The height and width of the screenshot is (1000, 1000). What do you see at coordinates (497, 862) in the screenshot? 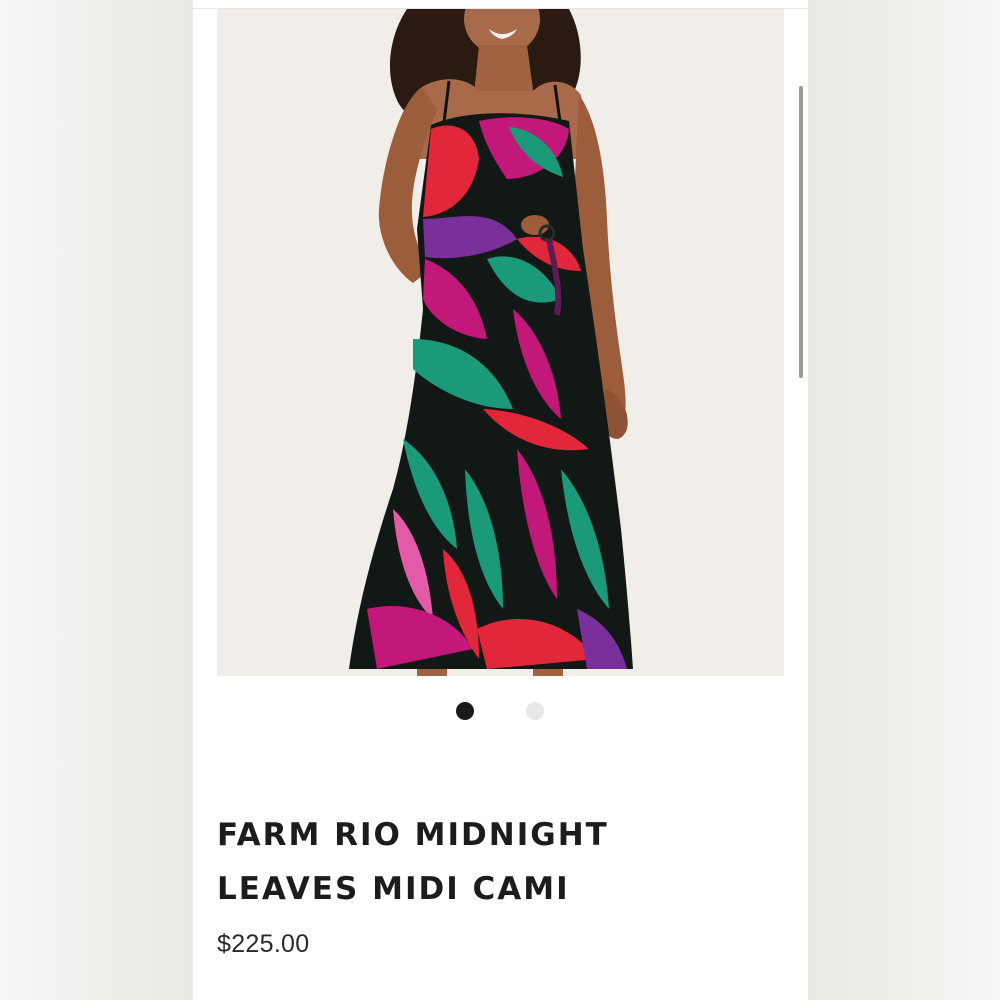
I see `product-title: FARM RIO MIDNIGHT LEAVES MIDI CAMI` at bounding box center [497, 862].